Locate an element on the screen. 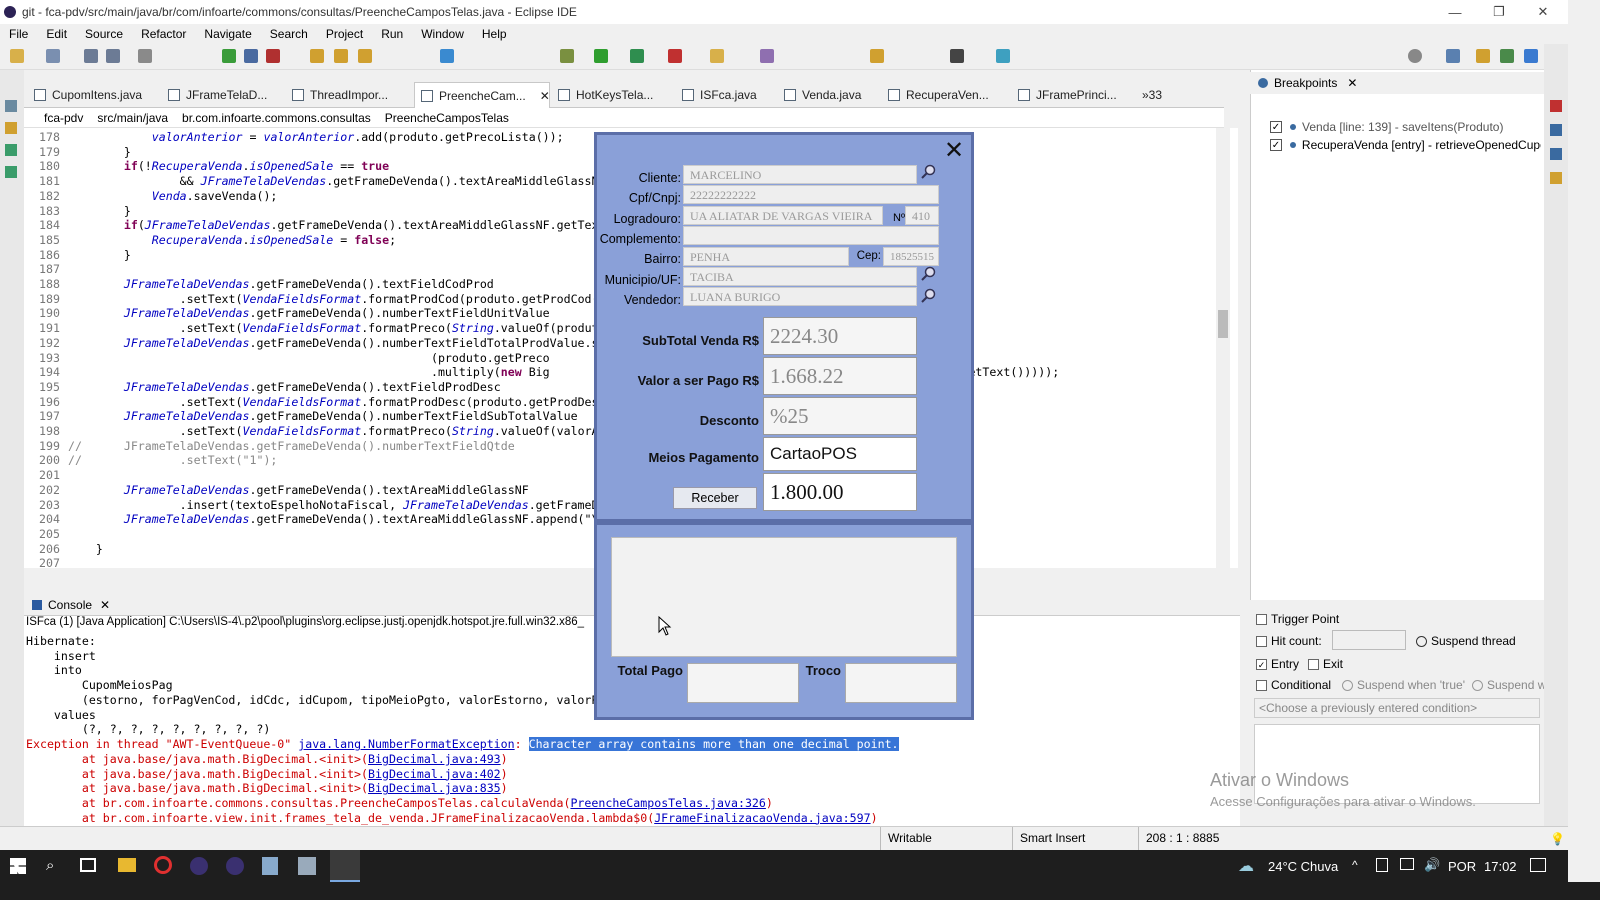 This screenshot has width=1600, height=900. opera-icon is located at coordinates (163, 865).